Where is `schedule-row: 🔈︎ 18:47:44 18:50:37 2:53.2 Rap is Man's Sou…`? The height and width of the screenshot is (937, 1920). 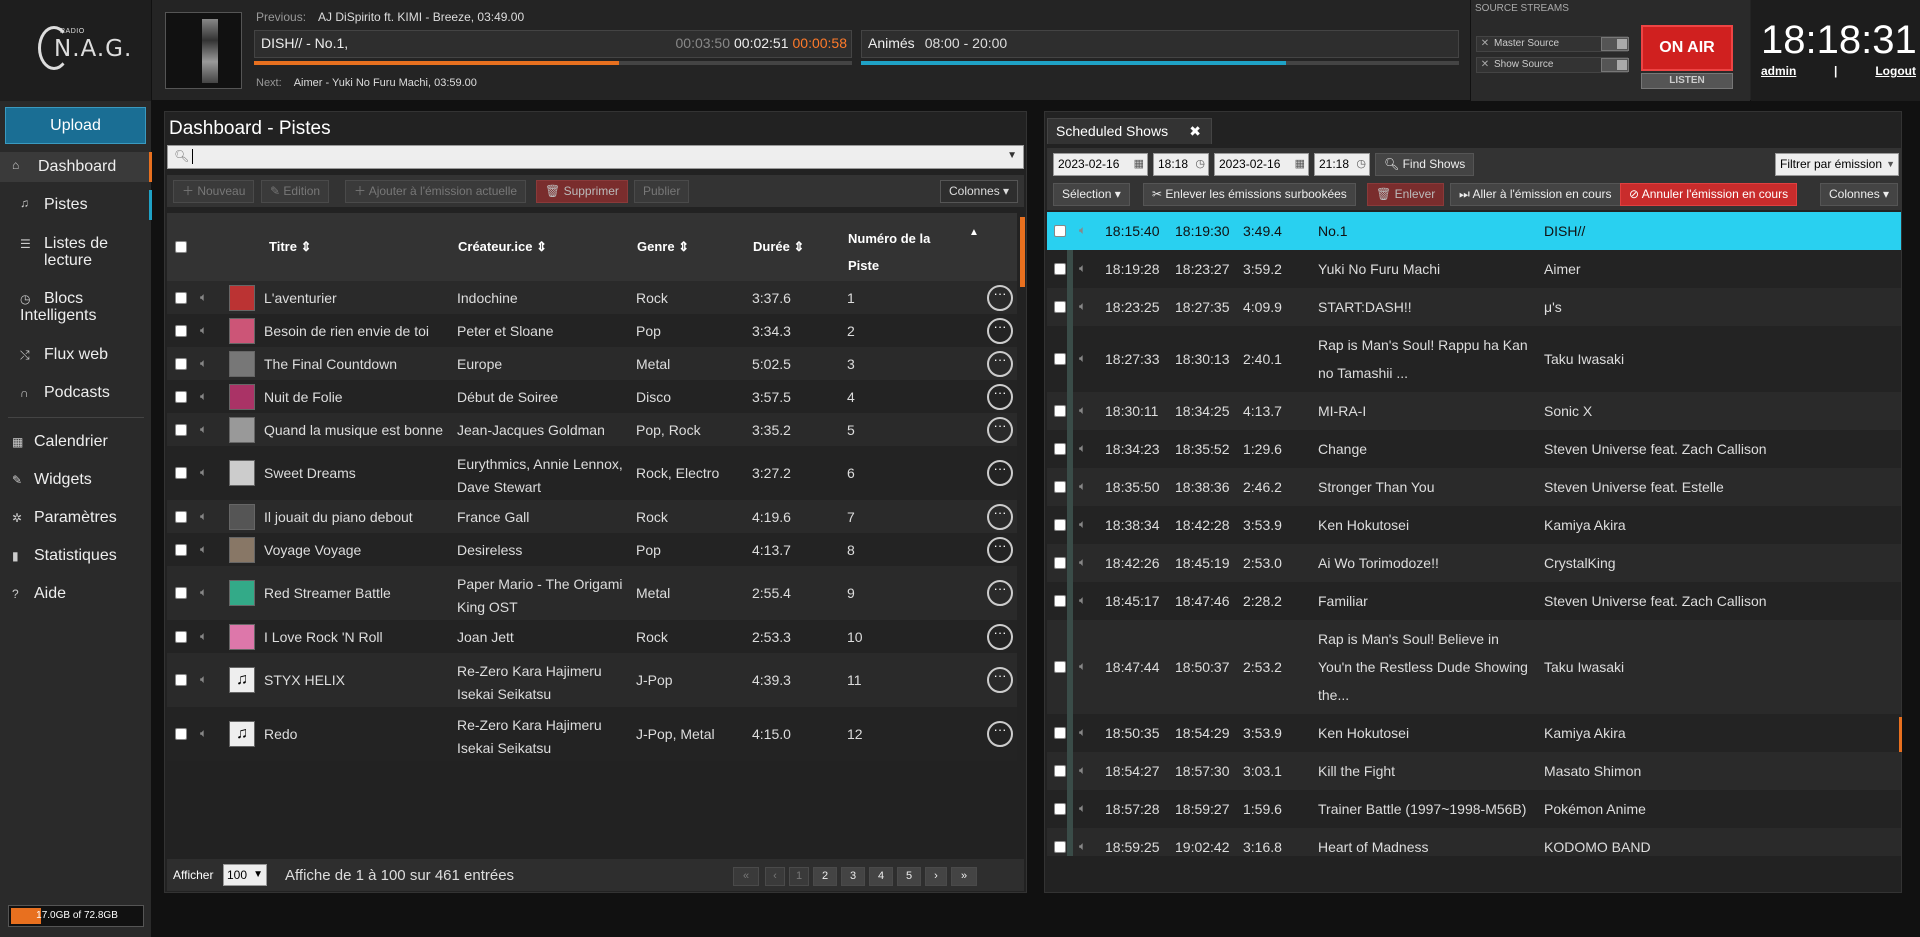
schedule-row: 🔈︎ 18:47:44 18:50:37 2:53.2 Rap is Man's Sou… is located at coordinates (1474, 667).